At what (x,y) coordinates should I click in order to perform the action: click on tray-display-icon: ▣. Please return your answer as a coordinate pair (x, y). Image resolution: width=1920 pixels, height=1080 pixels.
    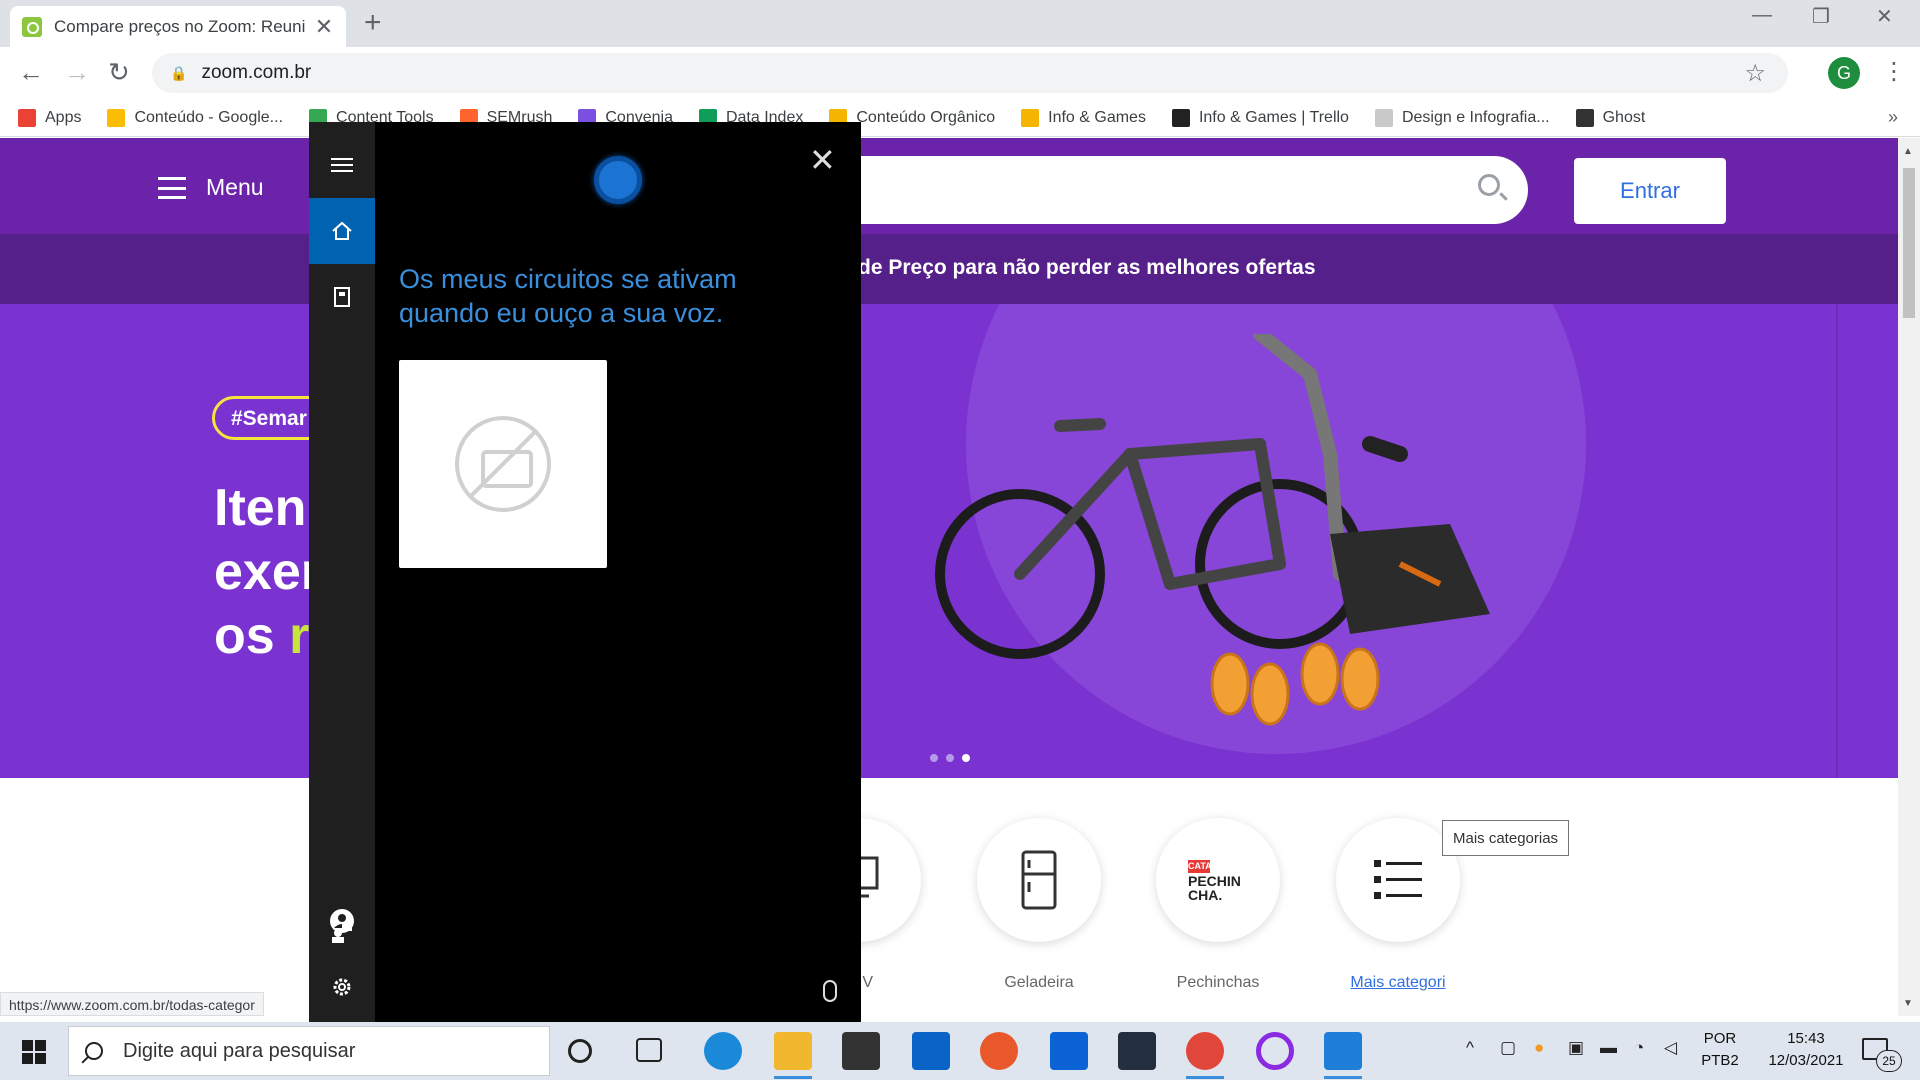
    Looking at the image, I should click on (1576, 1048).